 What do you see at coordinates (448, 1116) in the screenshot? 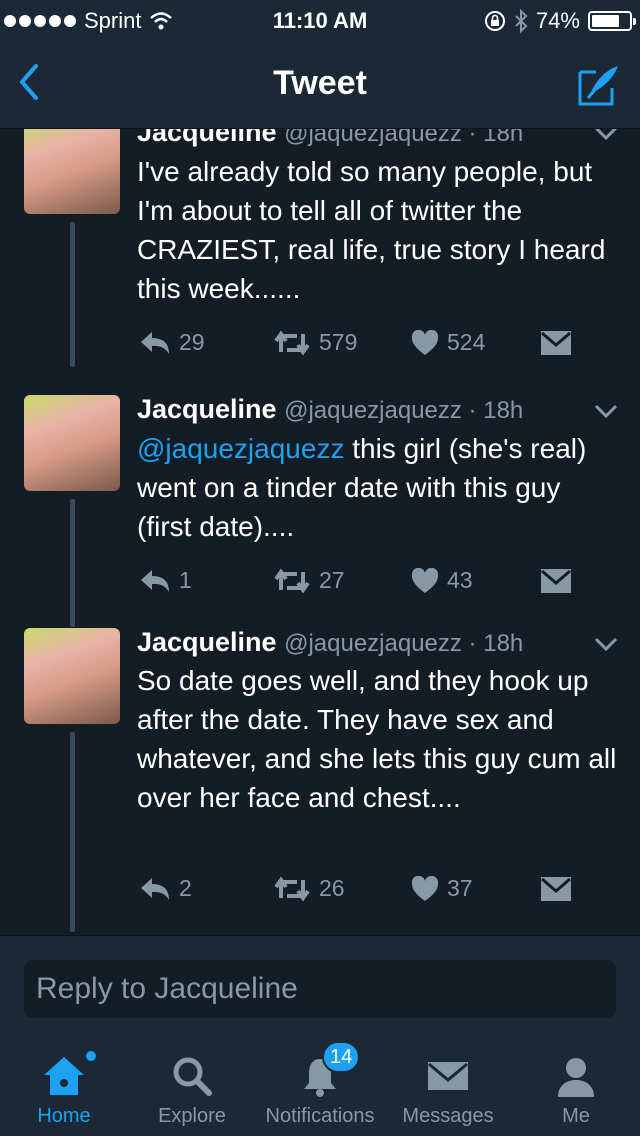
I see `tab-messages-label: Messages` at bounding box center [448, 1116].